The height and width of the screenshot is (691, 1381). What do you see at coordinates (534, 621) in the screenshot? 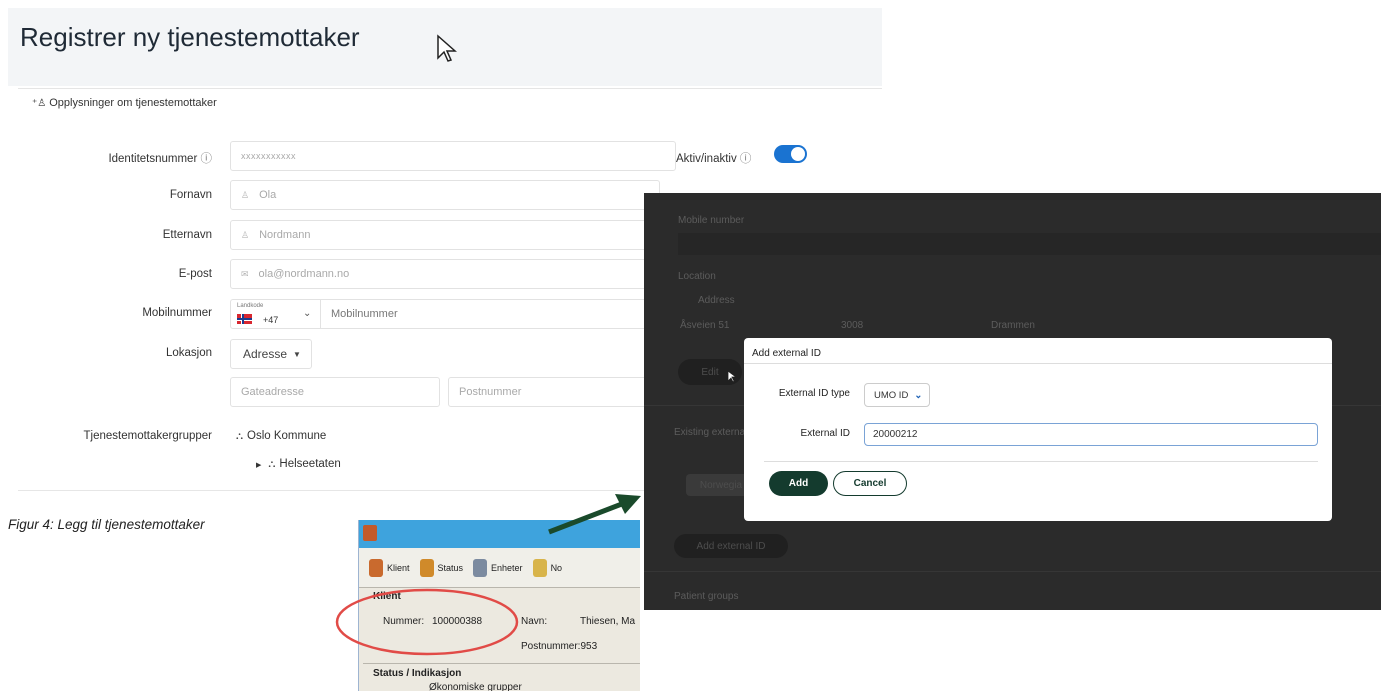
I see `name-label: Navn:` at bounding box center [534, 621].